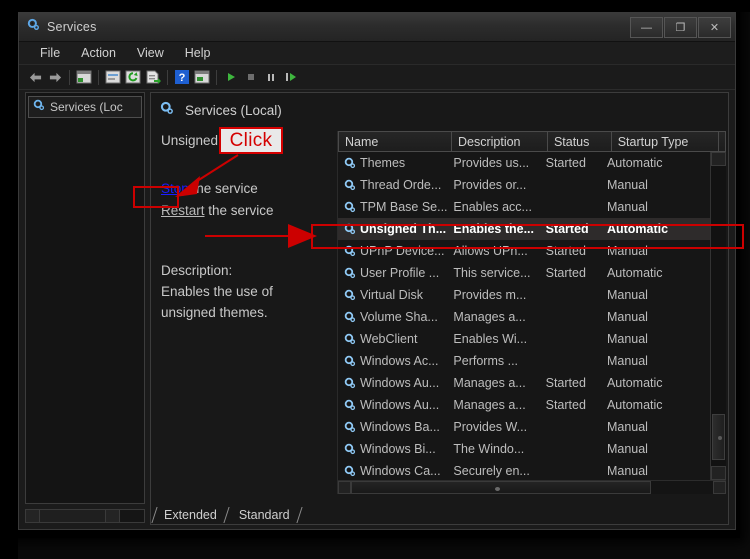 Image resolution: width=750 pixels, height=559 pixels. Describe the element at coordinates (72, 516) in the screenshot. I see `tree-scroll-thumb` at that location.